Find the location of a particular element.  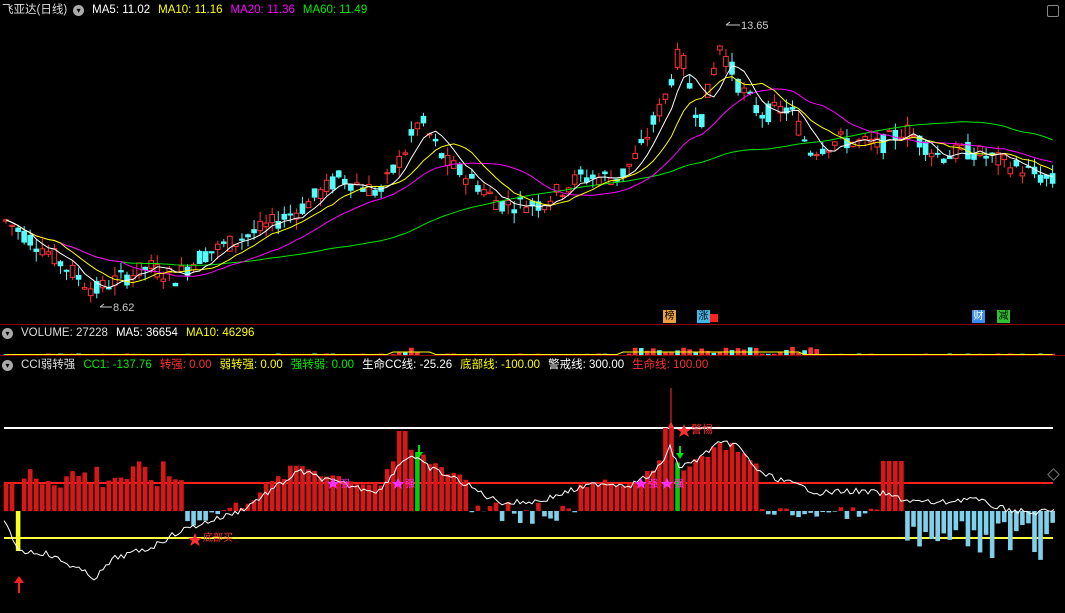

volume-header: ▾ VOLUME: 27228 MA5: 36654 MA10: 46296 is located at coordinates (131, 333).